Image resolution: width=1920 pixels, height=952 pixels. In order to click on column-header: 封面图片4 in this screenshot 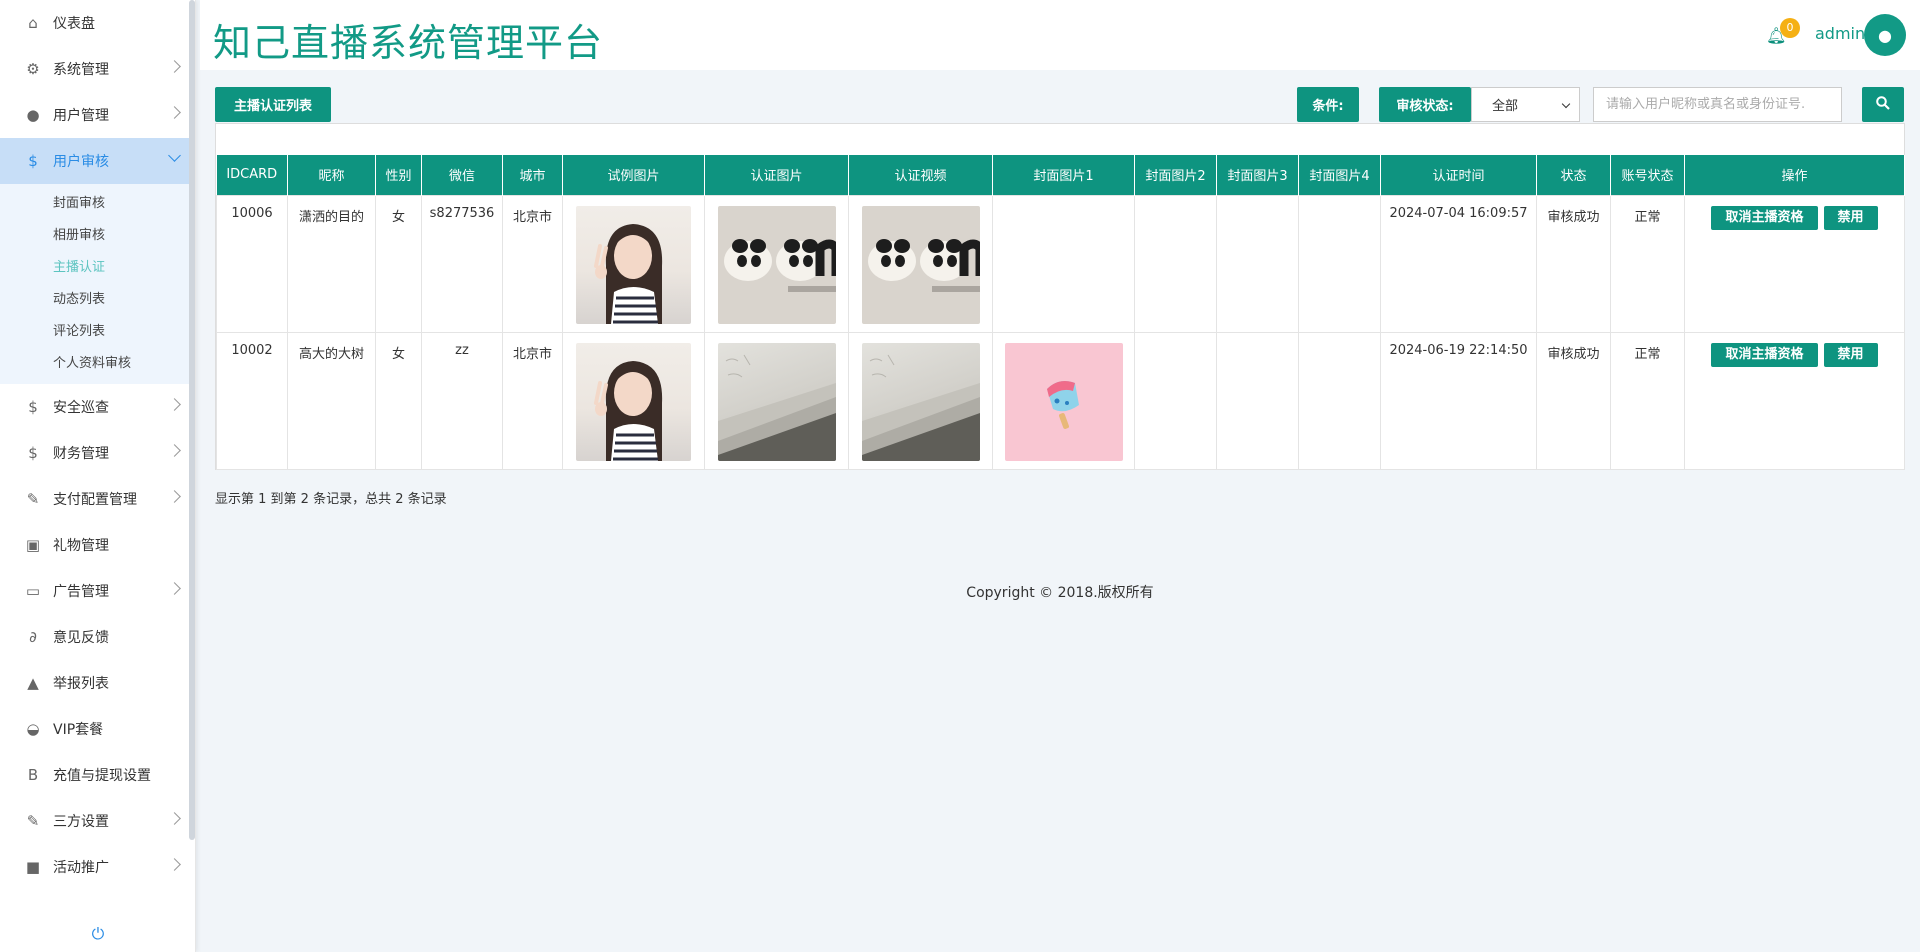, I will do `click(1339, 175)`.